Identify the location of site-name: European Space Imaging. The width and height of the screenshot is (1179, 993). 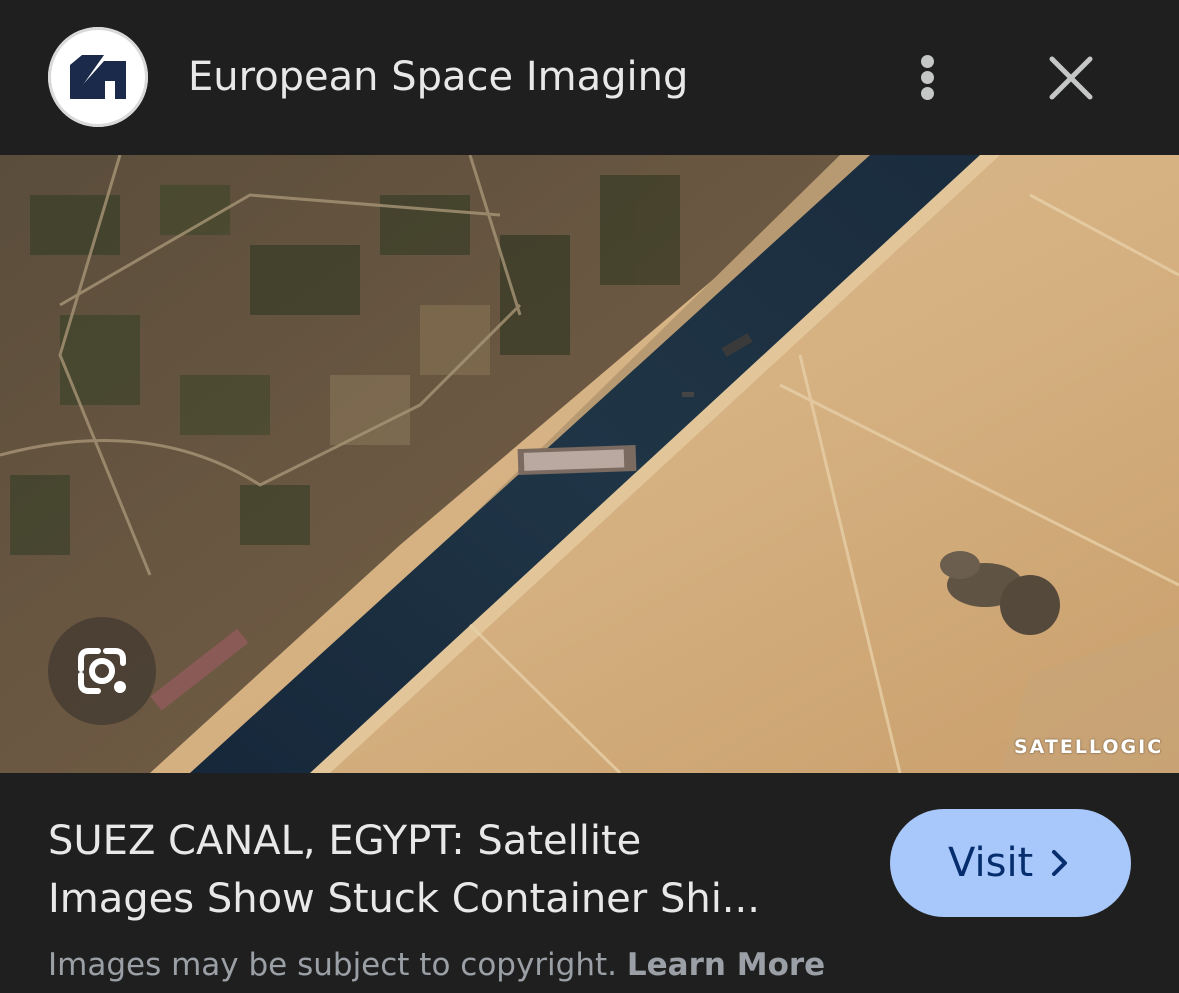
(438, 77).